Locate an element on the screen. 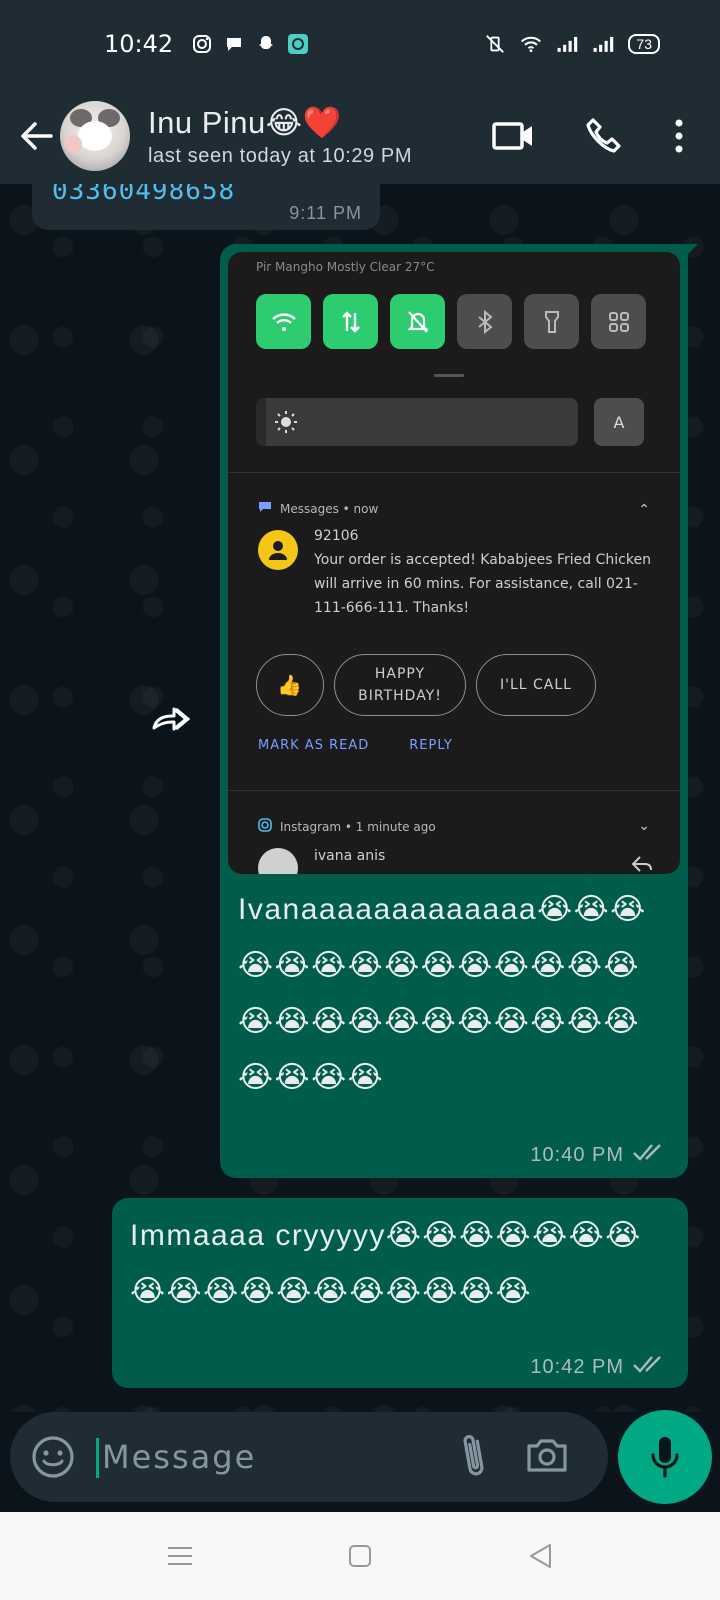  system-nav-bar is located at coordinates (360, 1556).